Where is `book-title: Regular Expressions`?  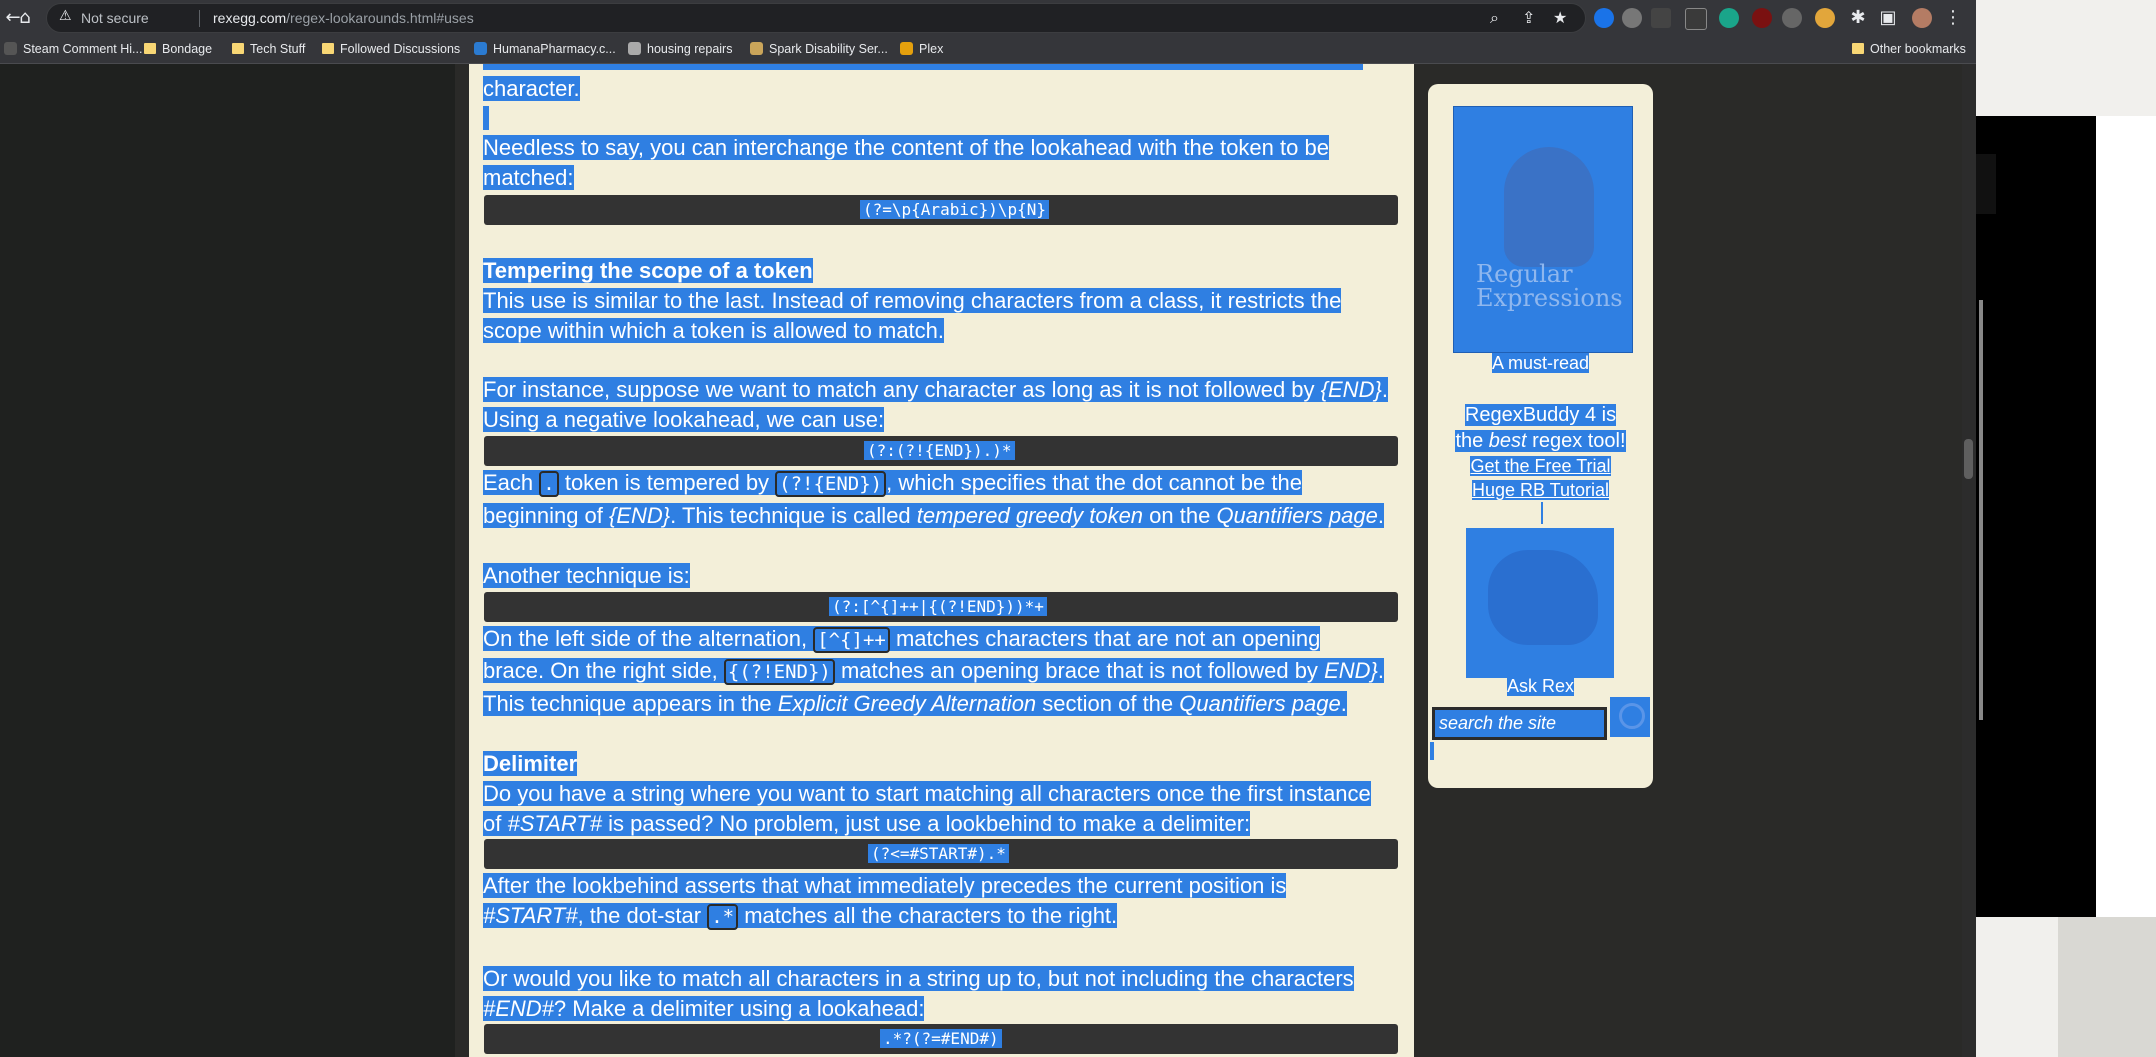
book-title: Regular Expressions is located at coordinates (1549, 286).